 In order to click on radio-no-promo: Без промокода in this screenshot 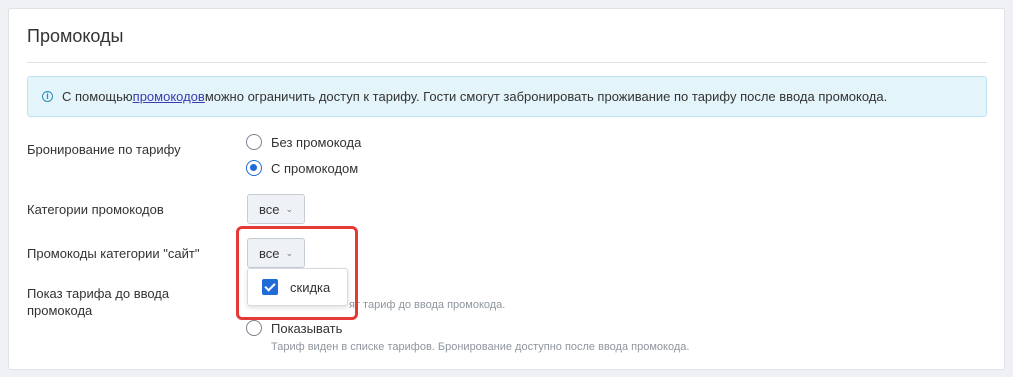, I will do `click(303, 142)`.